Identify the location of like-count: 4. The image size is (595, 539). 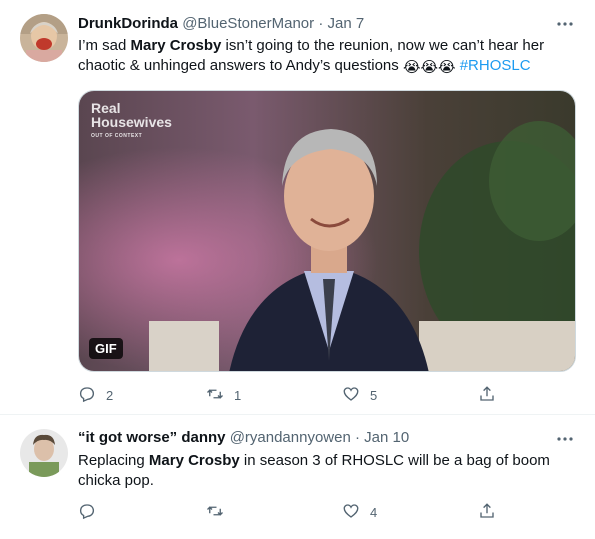
(374, 512).